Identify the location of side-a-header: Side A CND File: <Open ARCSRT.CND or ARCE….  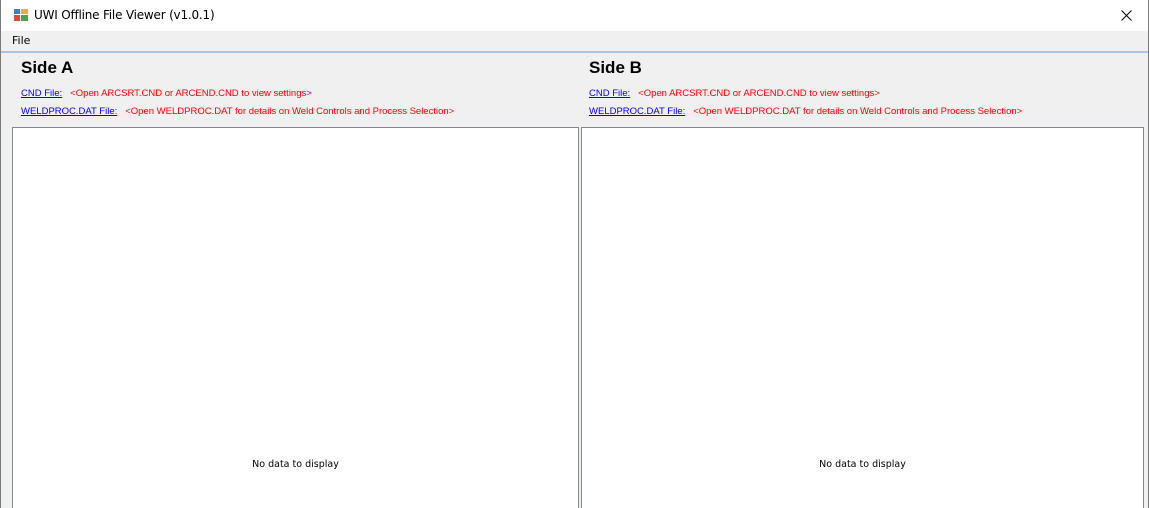
(296, 91).